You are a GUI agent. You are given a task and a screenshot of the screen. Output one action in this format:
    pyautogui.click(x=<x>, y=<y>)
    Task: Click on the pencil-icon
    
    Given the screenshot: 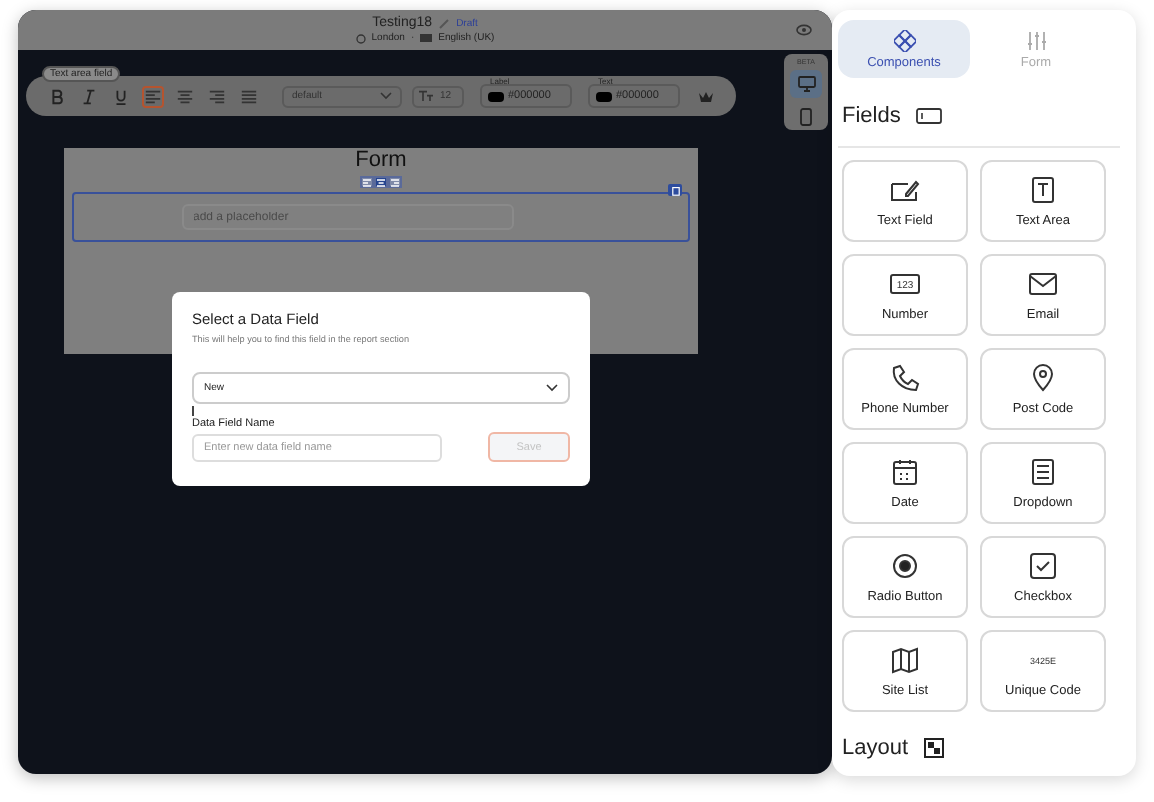 What is the action you would take?
    pyautogui.click(x=444, y=23)
    